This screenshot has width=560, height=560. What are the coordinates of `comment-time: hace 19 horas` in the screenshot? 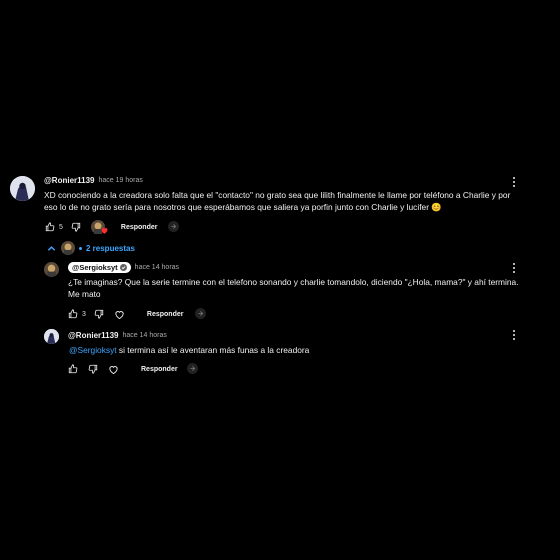 It's located at (121, 180).